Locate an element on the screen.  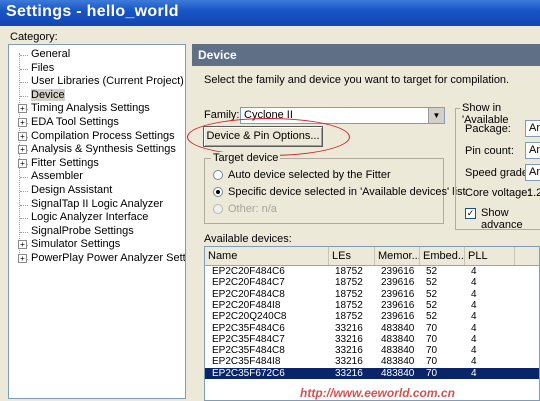
table-row: EP2C20F484C7 18752 239616 52 4 is located at coordinates (372, 283).